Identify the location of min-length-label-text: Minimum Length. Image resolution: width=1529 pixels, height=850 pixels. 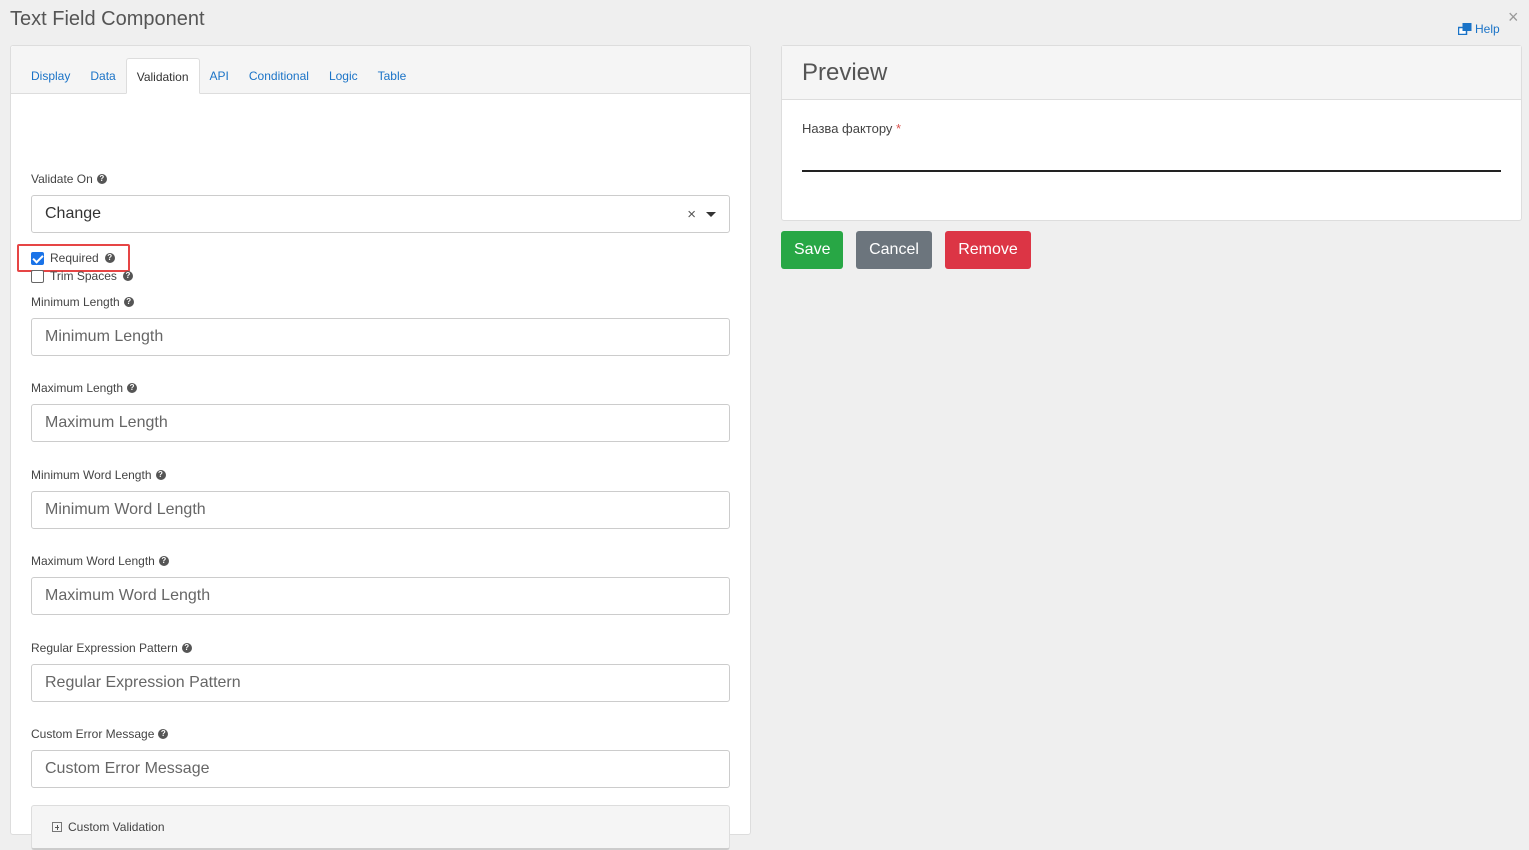
(75, 302).